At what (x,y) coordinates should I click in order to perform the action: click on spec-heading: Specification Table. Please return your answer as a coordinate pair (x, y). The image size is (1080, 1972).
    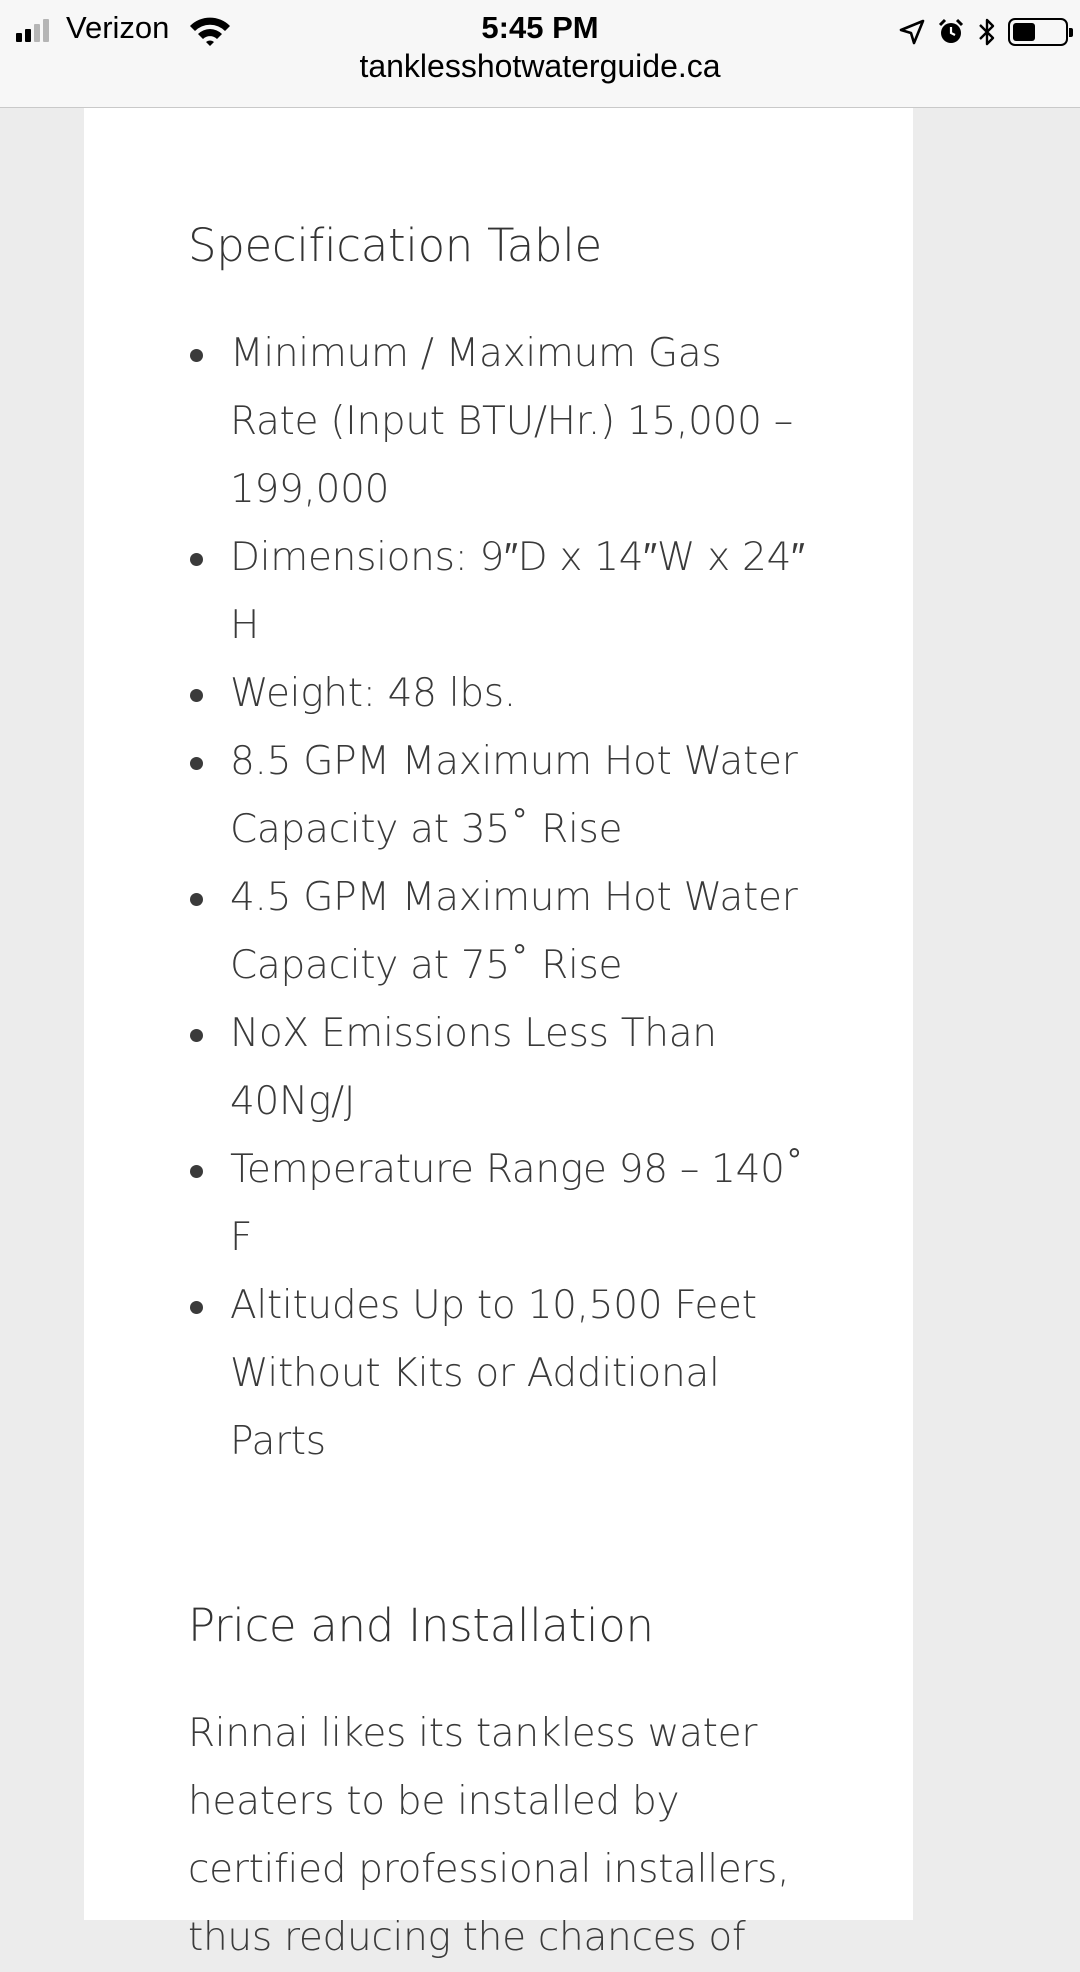
    Looking at the image, I should click on (395, 245).